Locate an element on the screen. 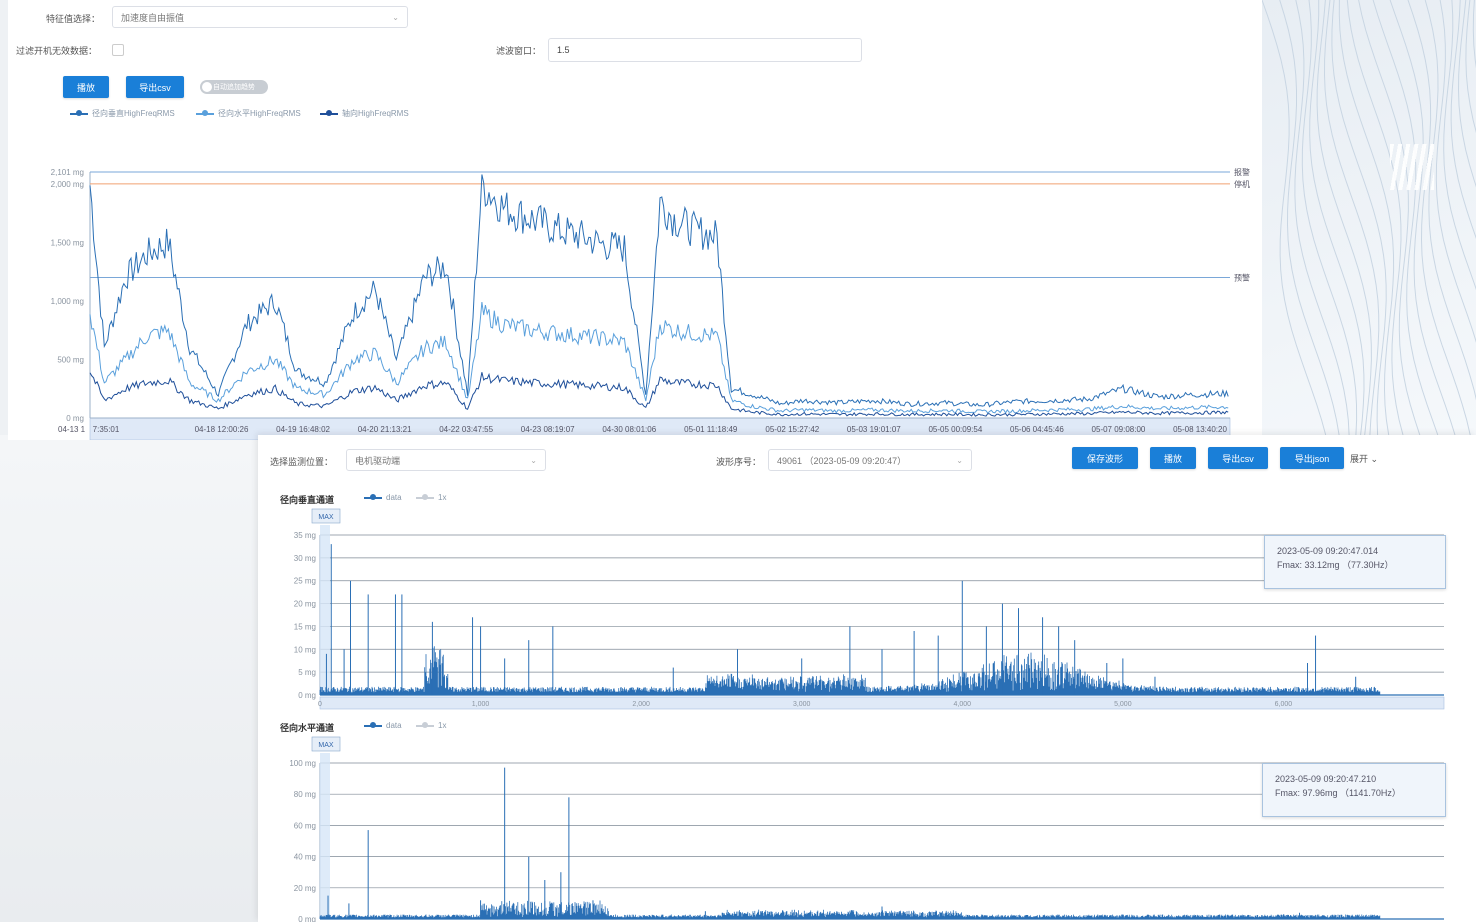 The height and width of the screenshot is (922, 1476). save-waveform-button: 保存波形 is located at coordinates (1105, 458).